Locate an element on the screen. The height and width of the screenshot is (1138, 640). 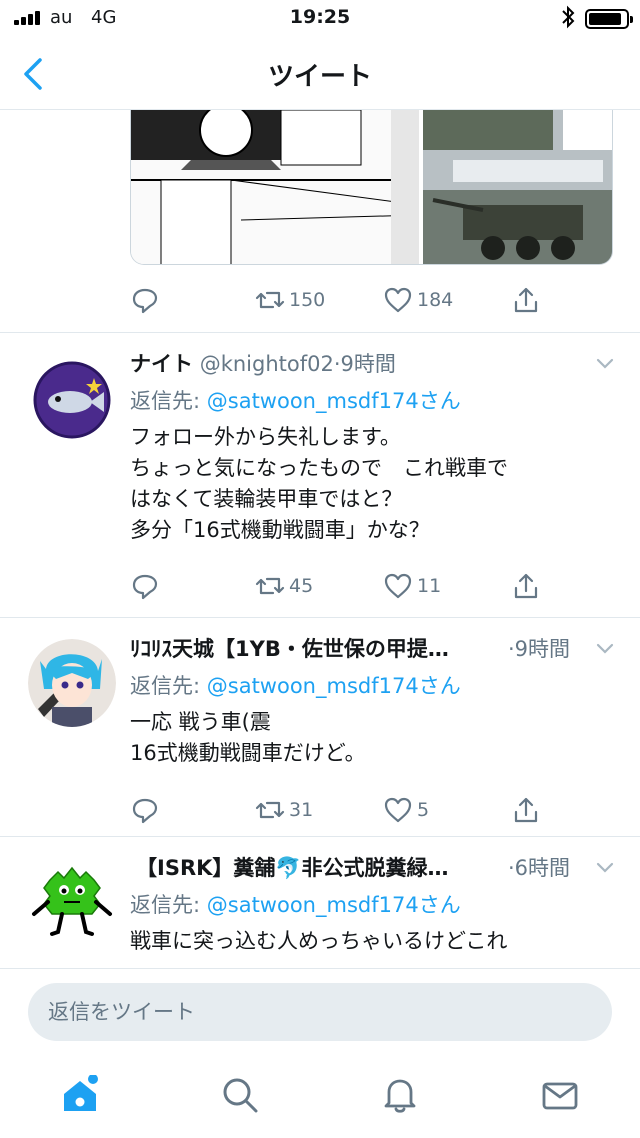
like-count: 11 is located at coordinates (429, 586).